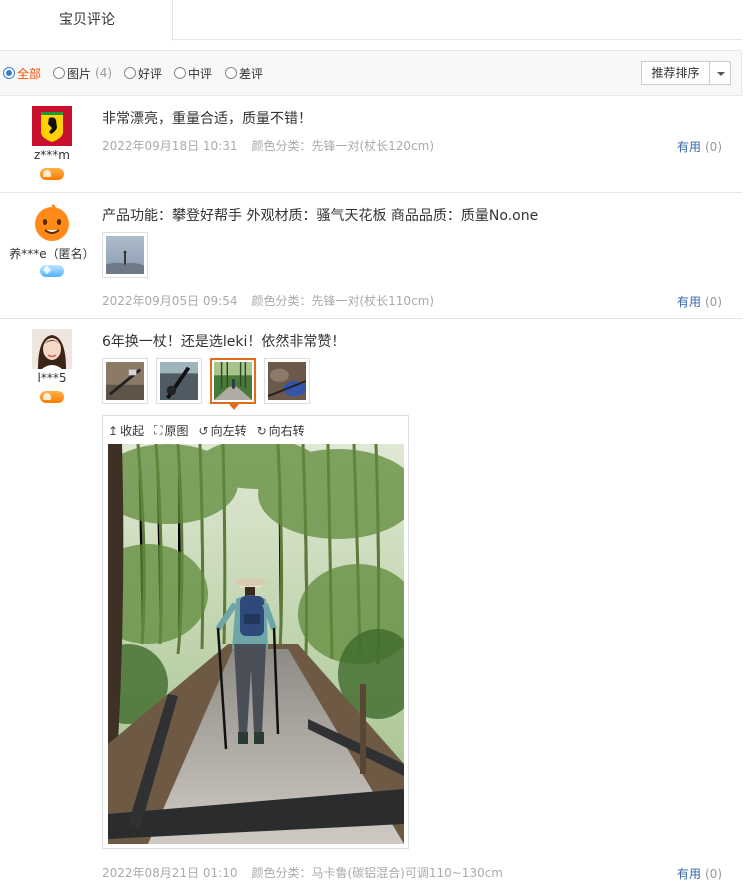 The height and width of the screenshot is (887, 750). Describe the element at coordinates (170, 301) in the screenshot. I see `review-date: 2022年09月05日 09:54` at that location.